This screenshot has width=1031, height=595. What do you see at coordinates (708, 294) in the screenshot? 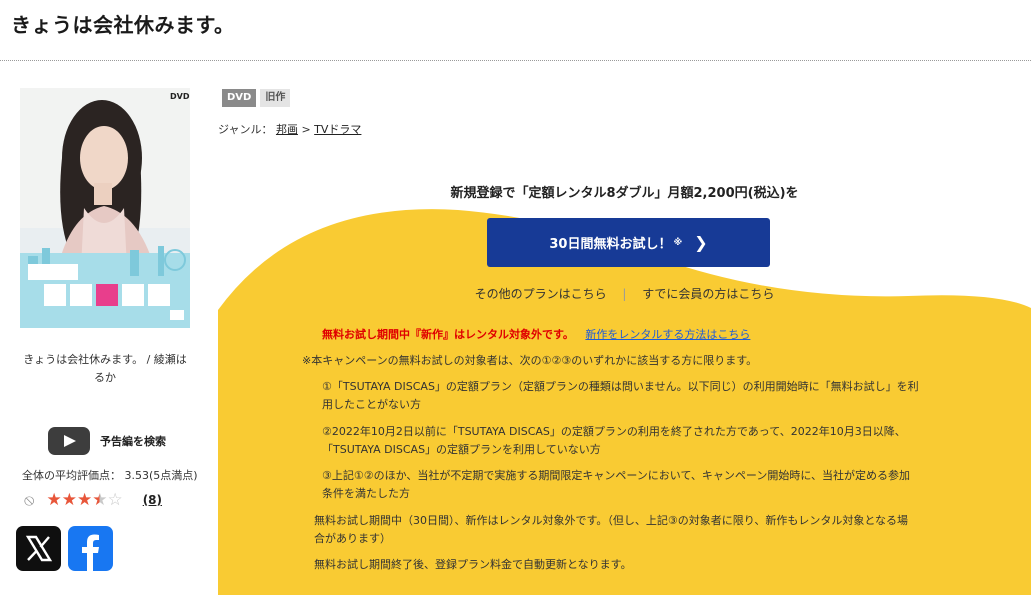
I see `member-login-link: すでに会員の方はこちら` at bounding box center [708, 294].